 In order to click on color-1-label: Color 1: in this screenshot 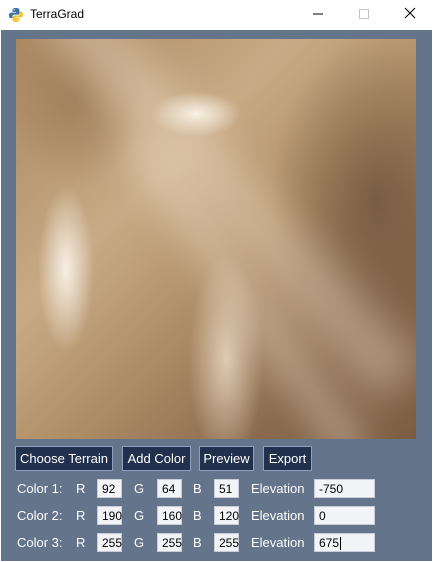, I will do `click(40, 488)`.